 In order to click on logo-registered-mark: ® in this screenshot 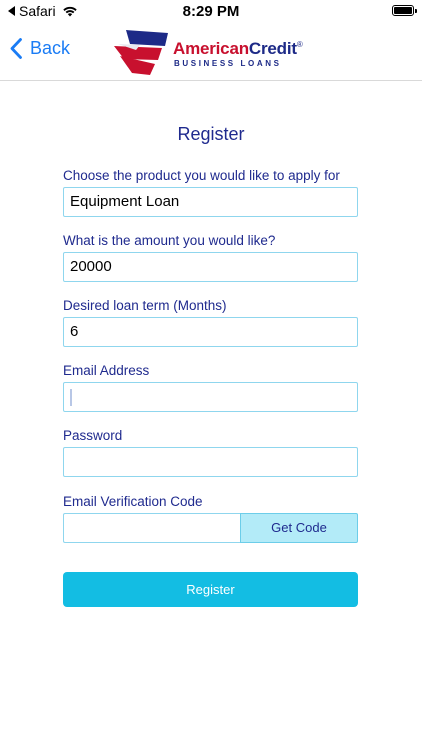, I will do `click(299, 44)`.